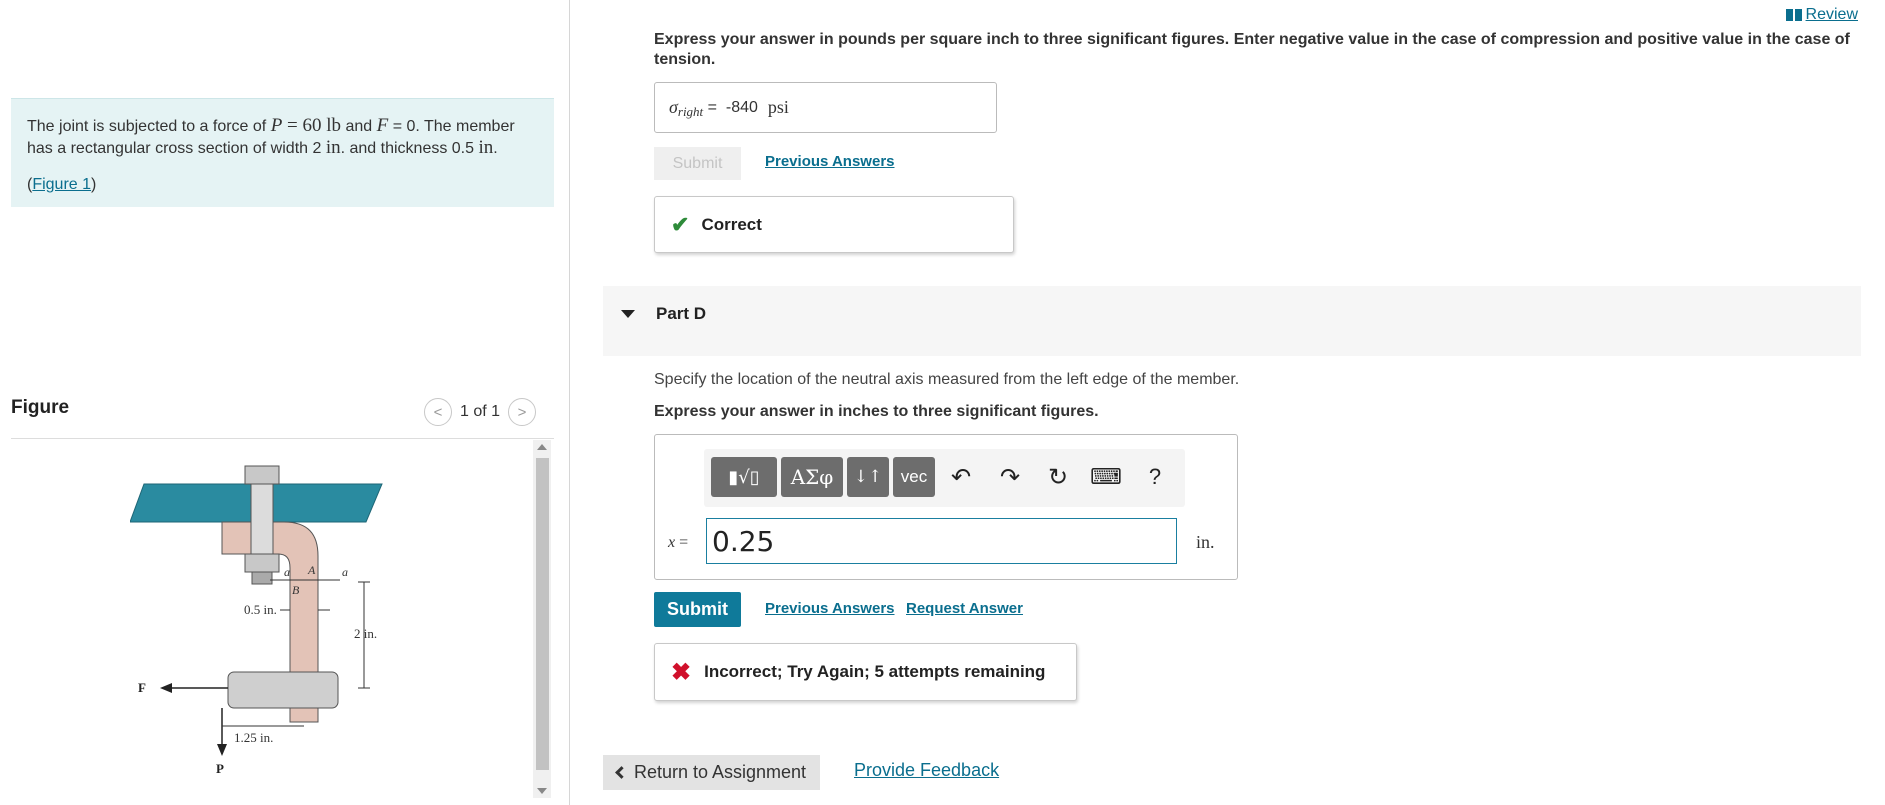  I want to click on templates-button: ▮√▯, so click(744, 477).